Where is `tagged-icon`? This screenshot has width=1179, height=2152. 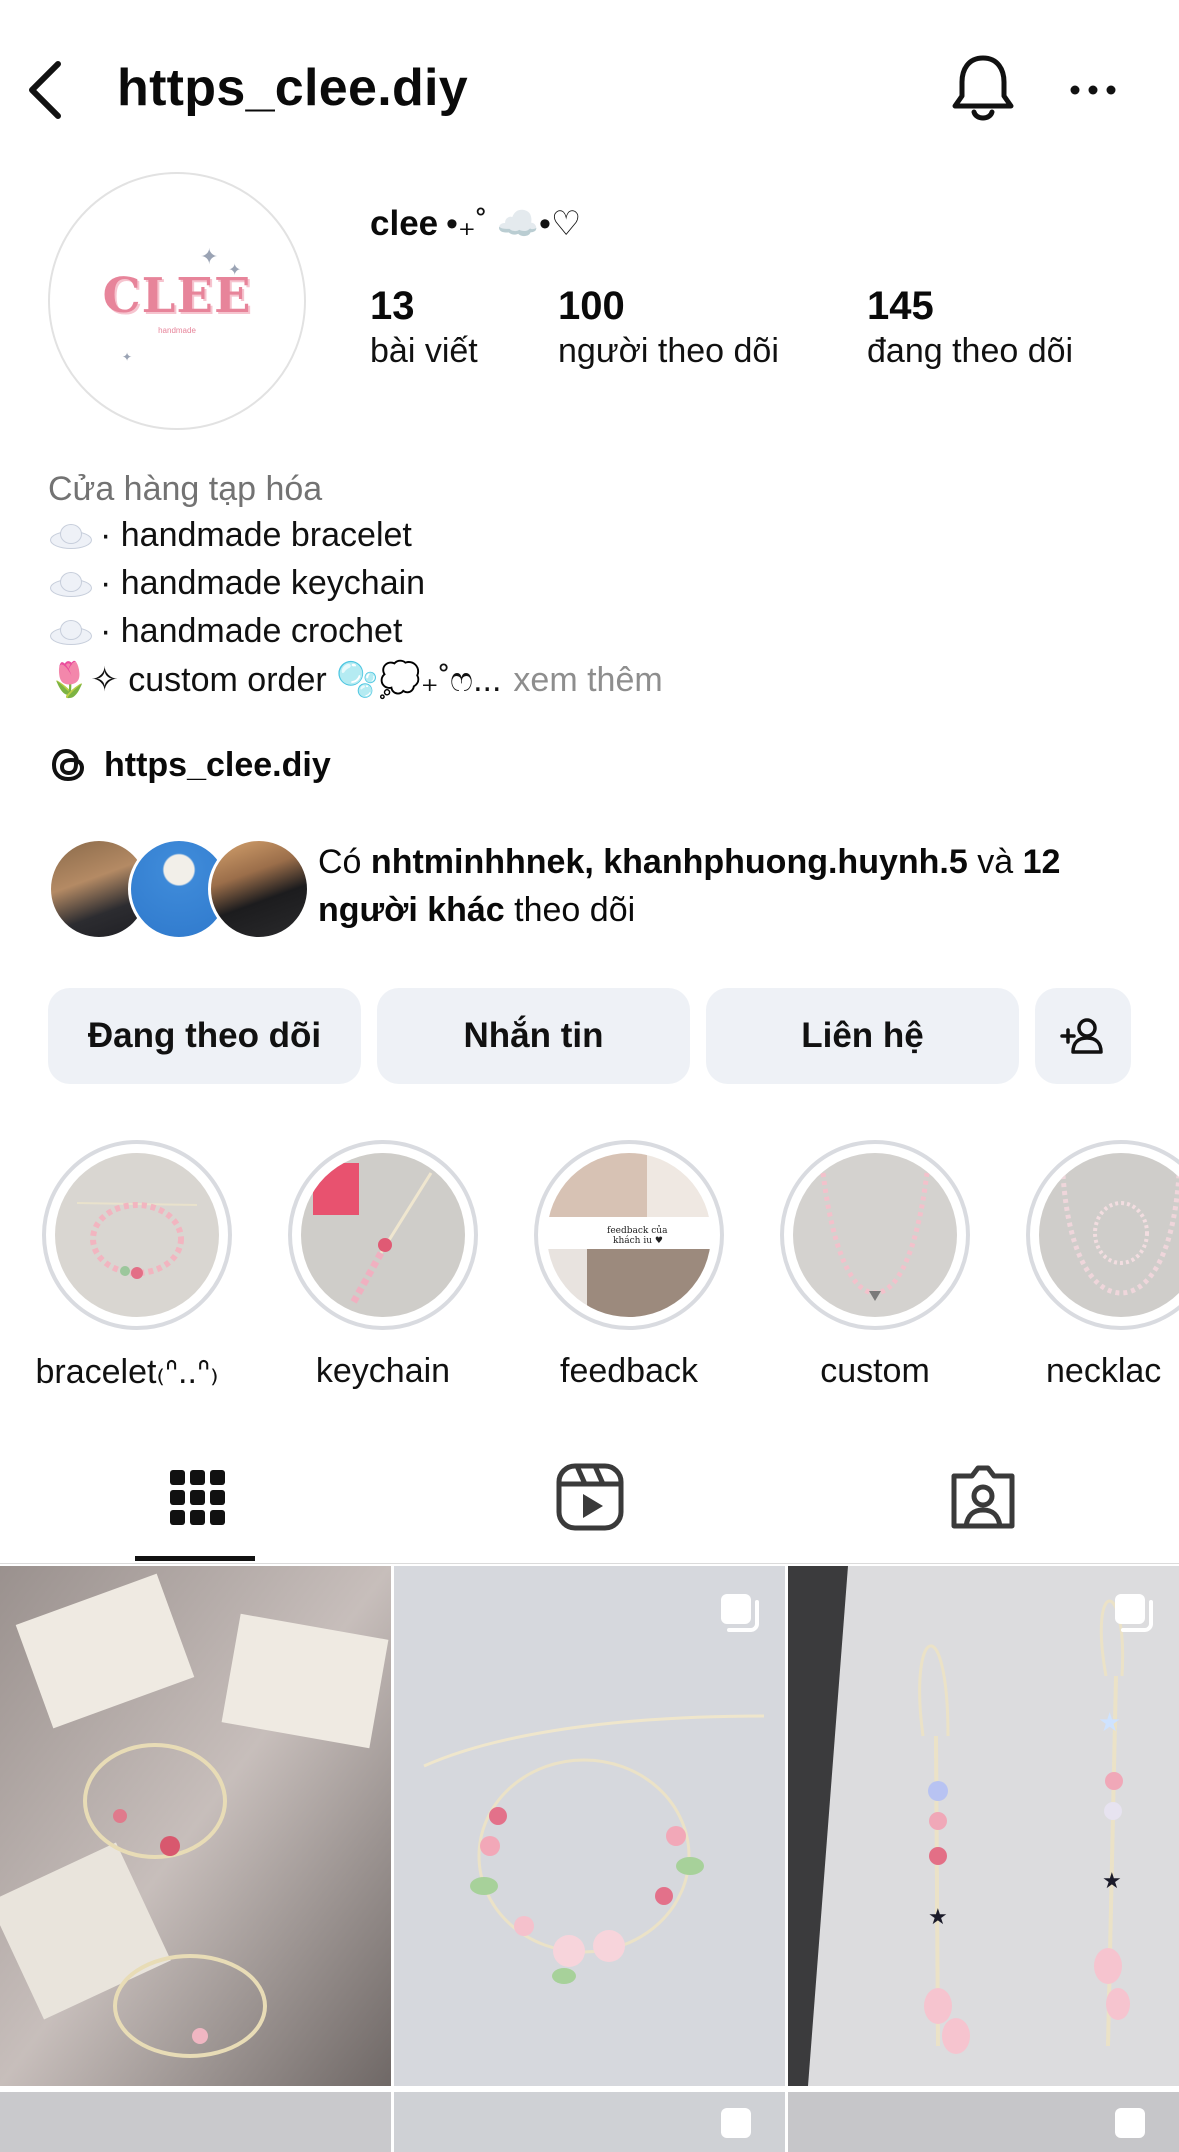 tagged-icon is located at coordinates (983, 1497).